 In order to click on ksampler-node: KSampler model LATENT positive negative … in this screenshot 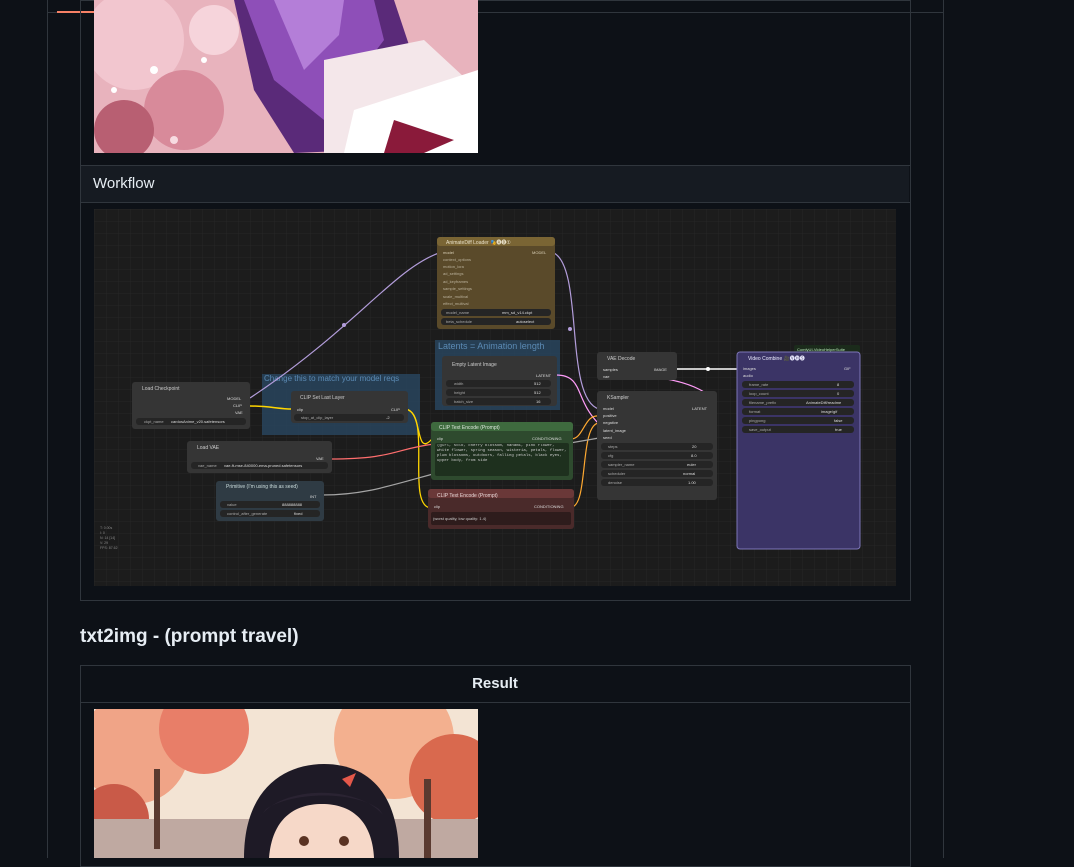, I will do `click(657, 445)`.